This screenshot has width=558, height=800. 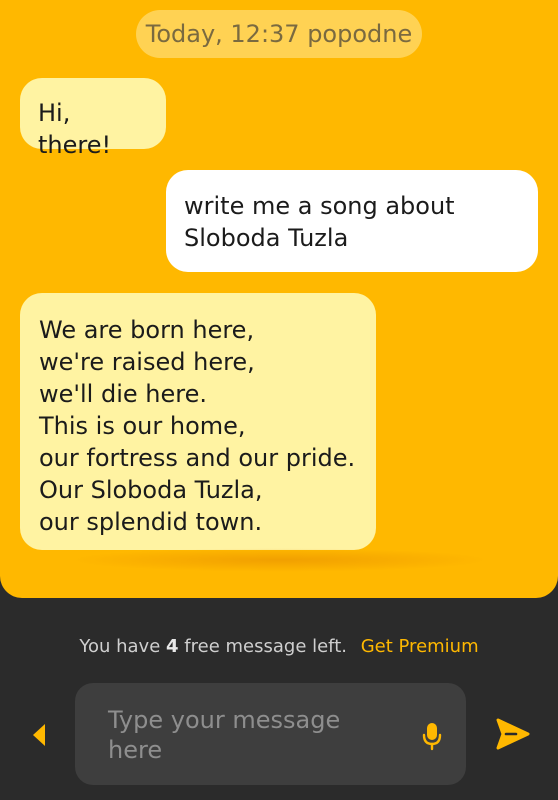 What do you see at coordinates (352, 221) in the screenshot?
I see `user-message: write me a song about Sloboda Tuzla` at bounding box center [352, 221].